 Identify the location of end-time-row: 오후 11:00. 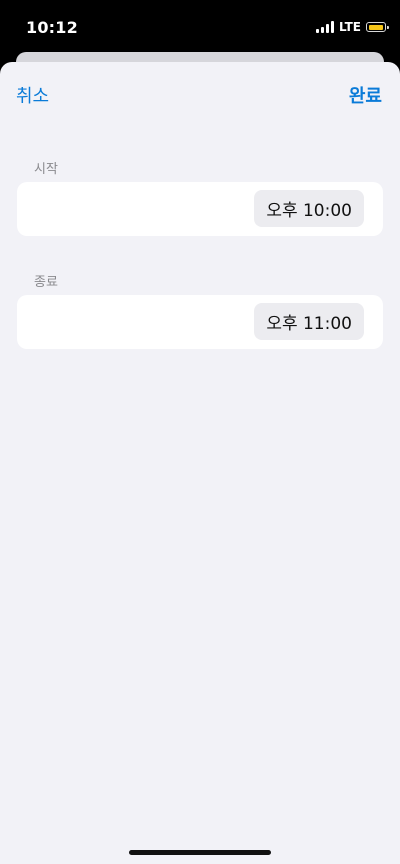
(200, 322).